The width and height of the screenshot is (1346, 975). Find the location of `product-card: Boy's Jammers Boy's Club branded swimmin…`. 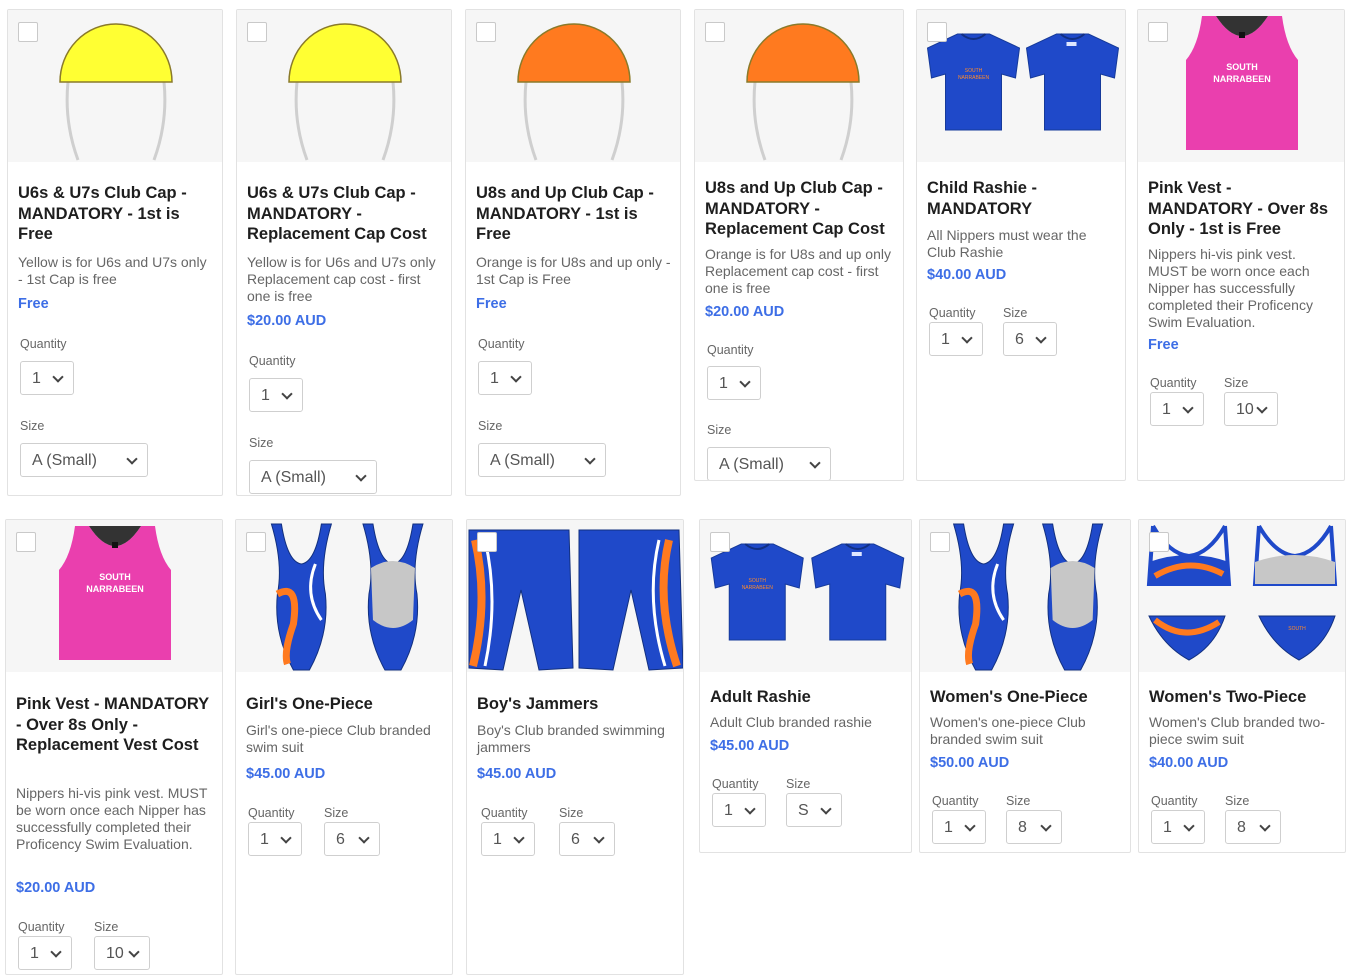

product-card: Boy's Jammers Boy's Club branded swimmin… is located at coordinates (575, 747).